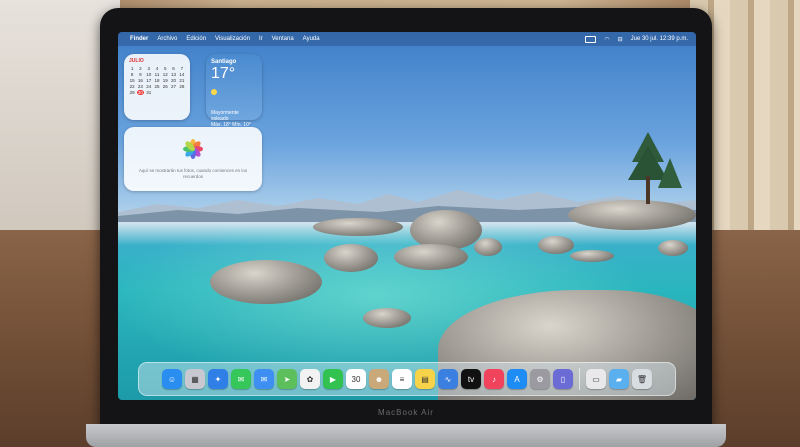 This screenshot has width=800, height=447. I want to click on dock-contacts-icon: ☻, so click(379, 379).